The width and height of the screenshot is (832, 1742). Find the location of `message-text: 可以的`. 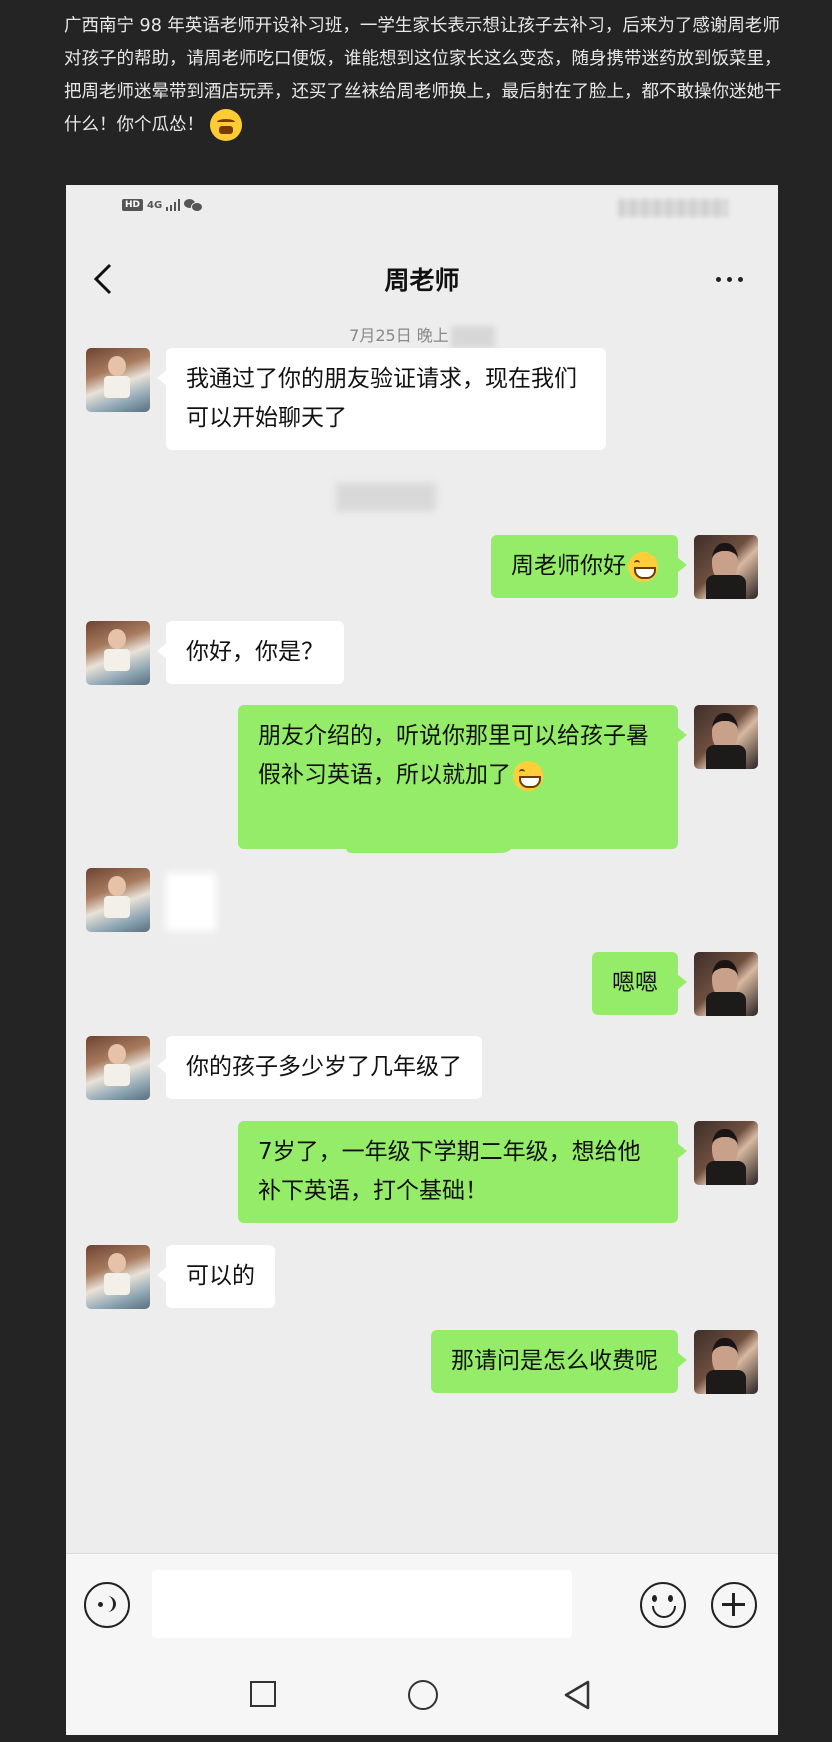

message-text: 可以的 is located at coordinates (220, 1276).